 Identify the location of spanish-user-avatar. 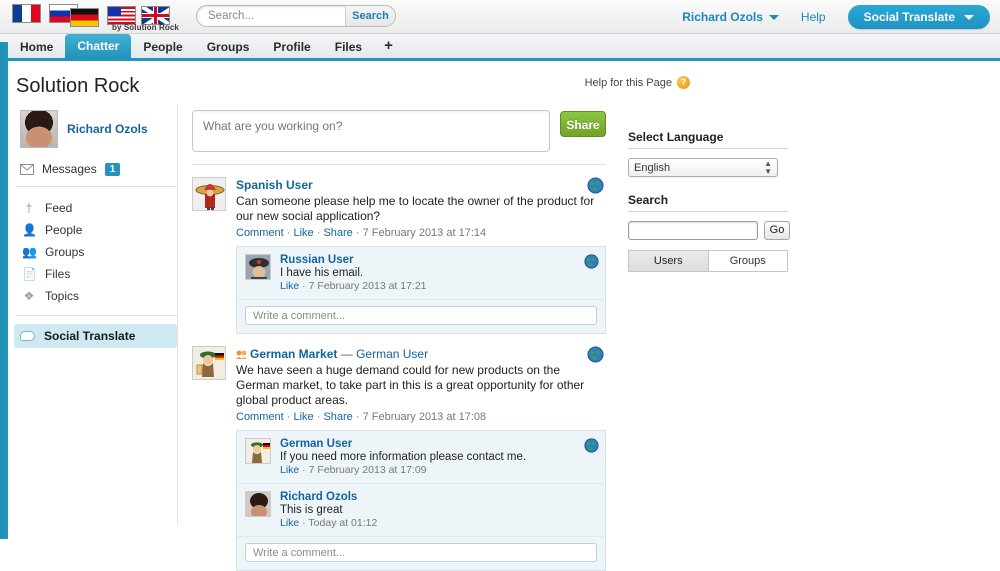
(209, 194).